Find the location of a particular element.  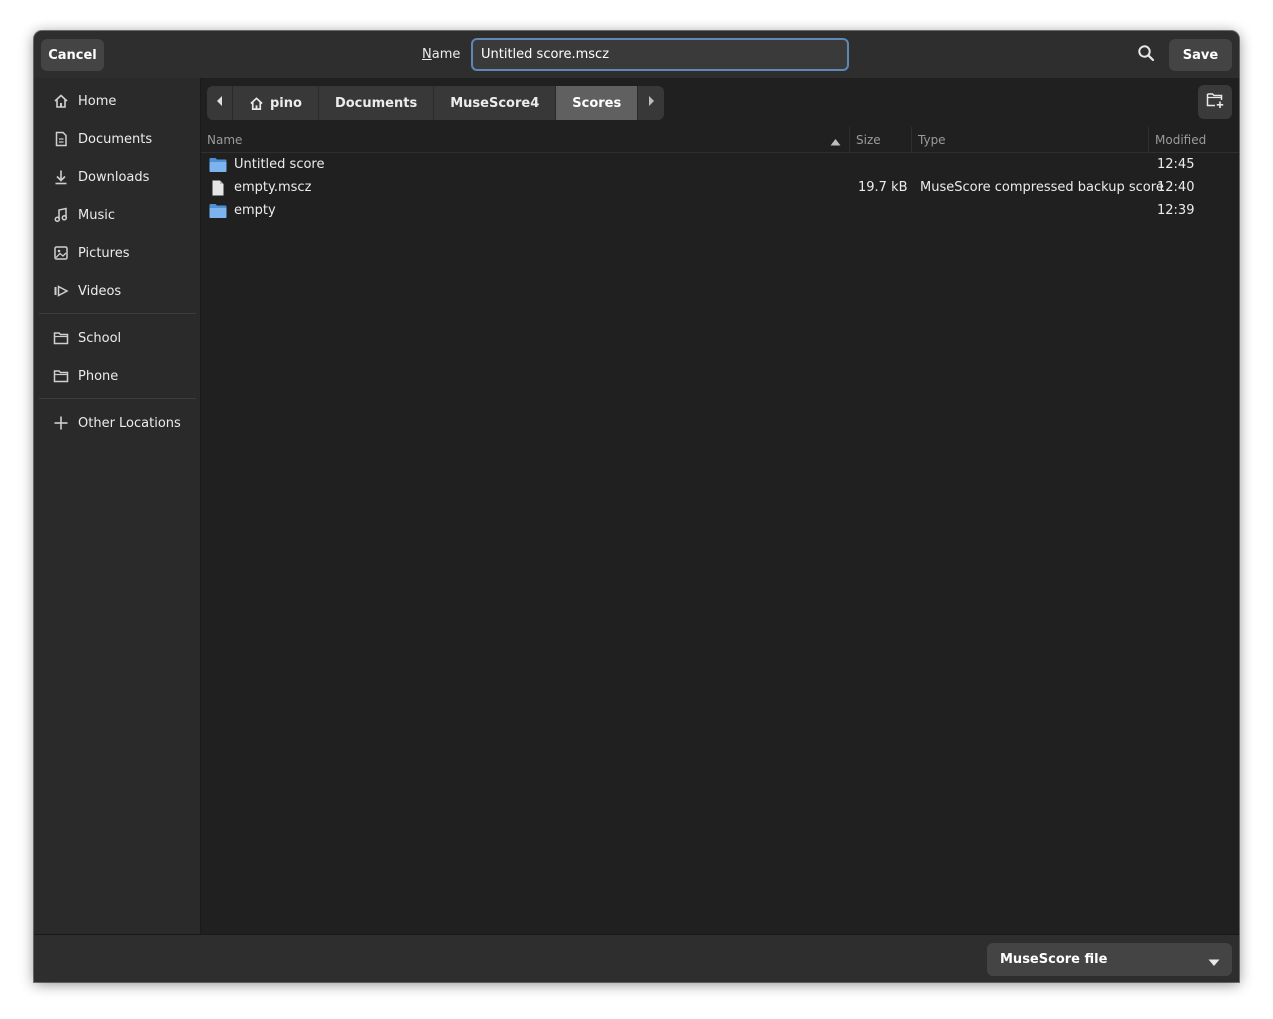

filename-input: Untitled score.mscz is located at coordinates (660, 54).